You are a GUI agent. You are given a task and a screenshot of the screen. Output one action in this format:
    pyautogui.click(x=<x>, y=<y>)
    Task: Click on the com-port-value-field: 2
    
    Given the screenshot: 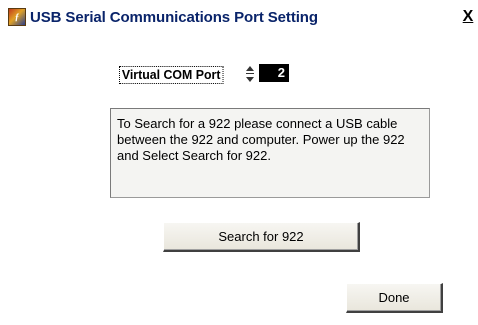 What is the action you would take?
    pyautogui.click(x=274, y=73)
    